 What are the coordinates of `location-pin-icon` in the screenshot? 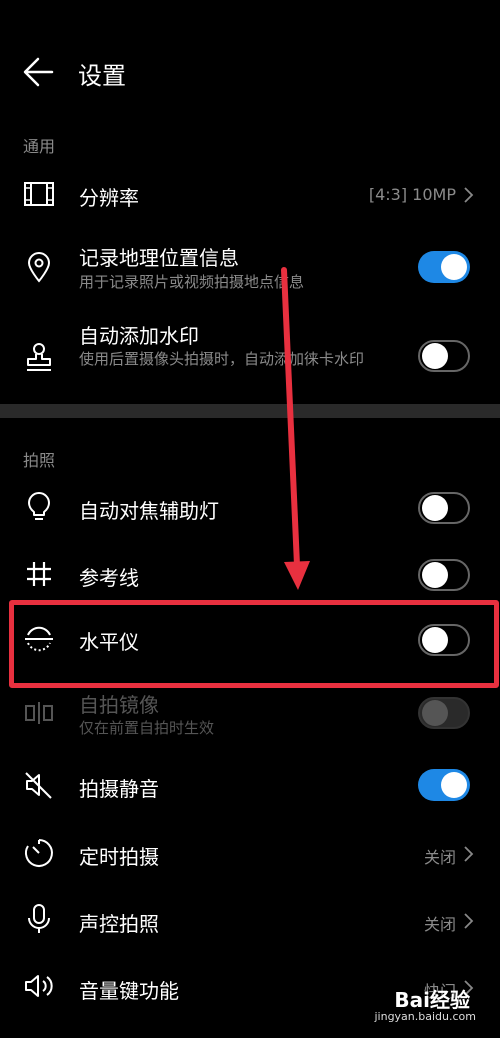 It's located at (39, 267).